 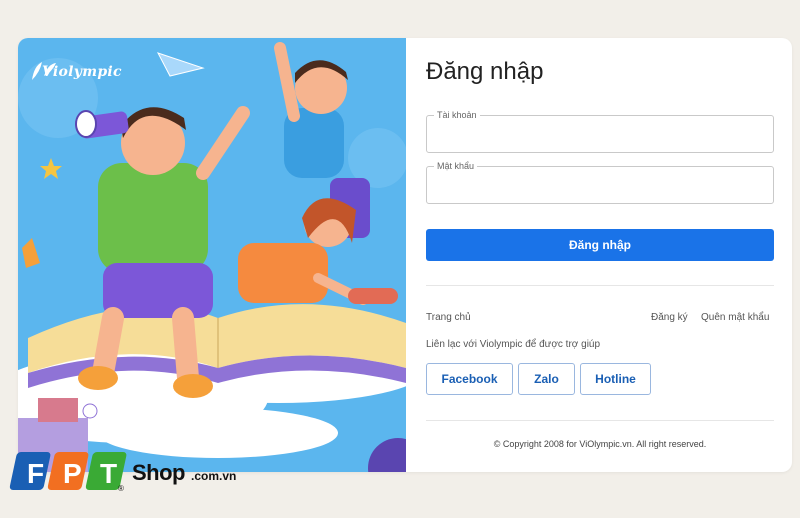 I want to click on shop-text: Shop, so click(x=159, y=472).